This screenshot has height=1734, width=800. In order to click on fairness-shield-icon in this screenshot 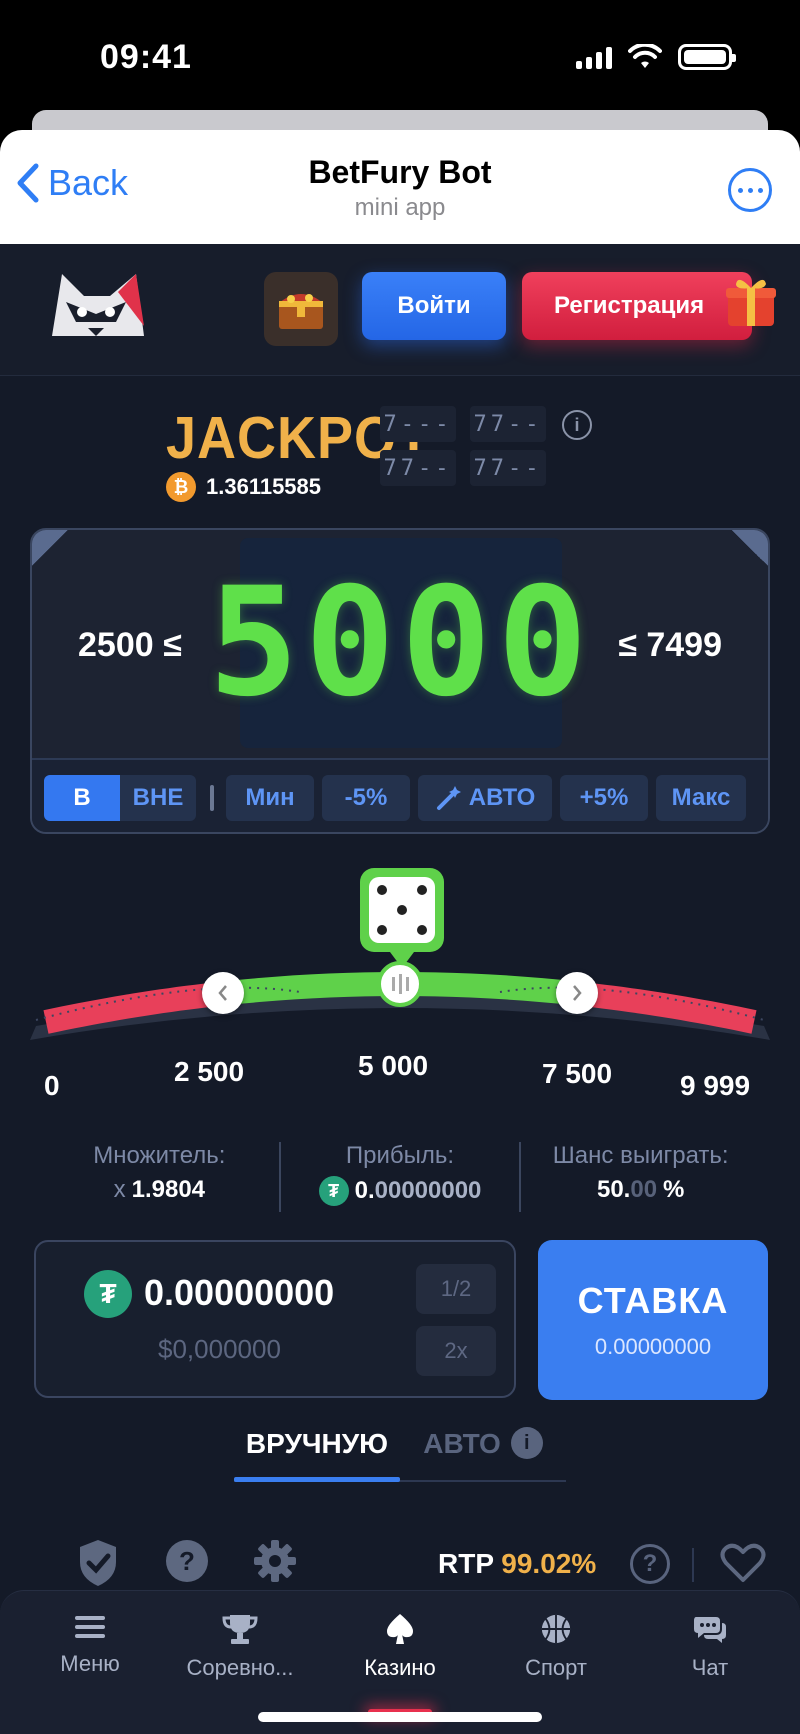, I will do `click(98, 1563)`.